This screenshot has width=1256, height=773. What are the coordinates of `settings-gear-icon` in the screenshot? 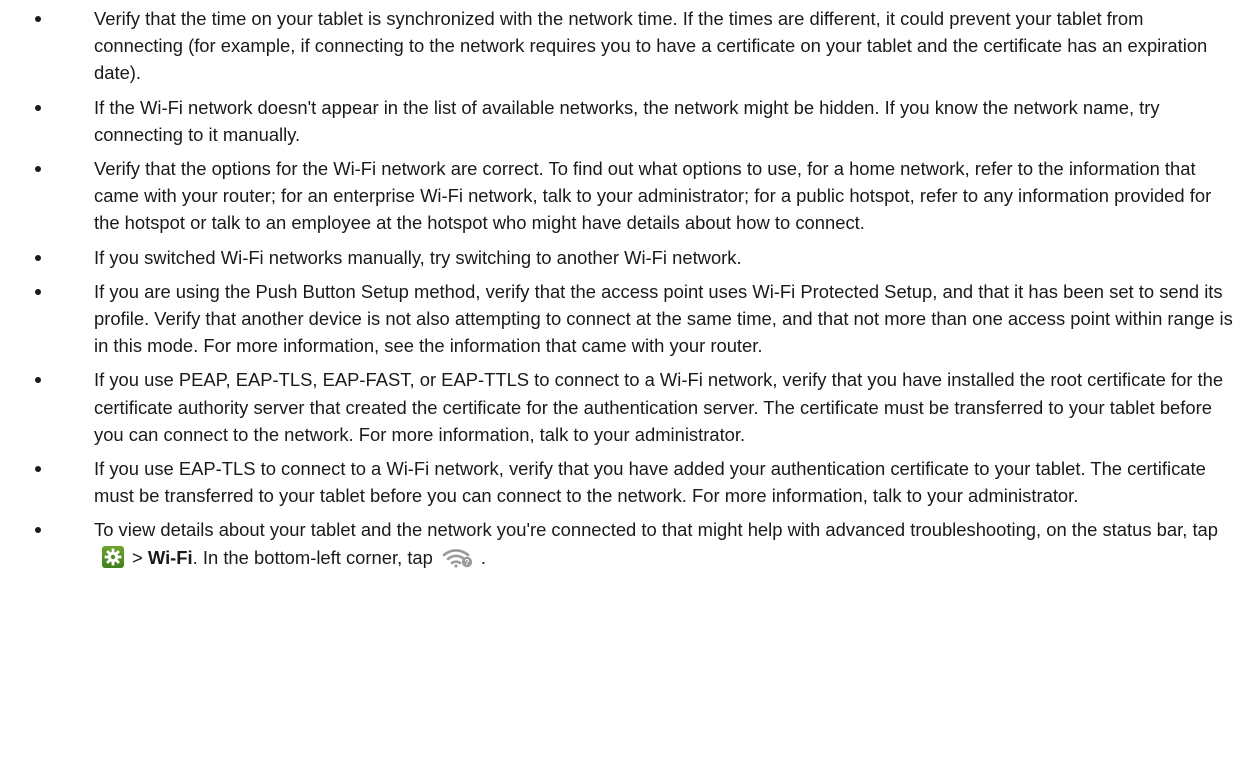 It's located at (113, 556).